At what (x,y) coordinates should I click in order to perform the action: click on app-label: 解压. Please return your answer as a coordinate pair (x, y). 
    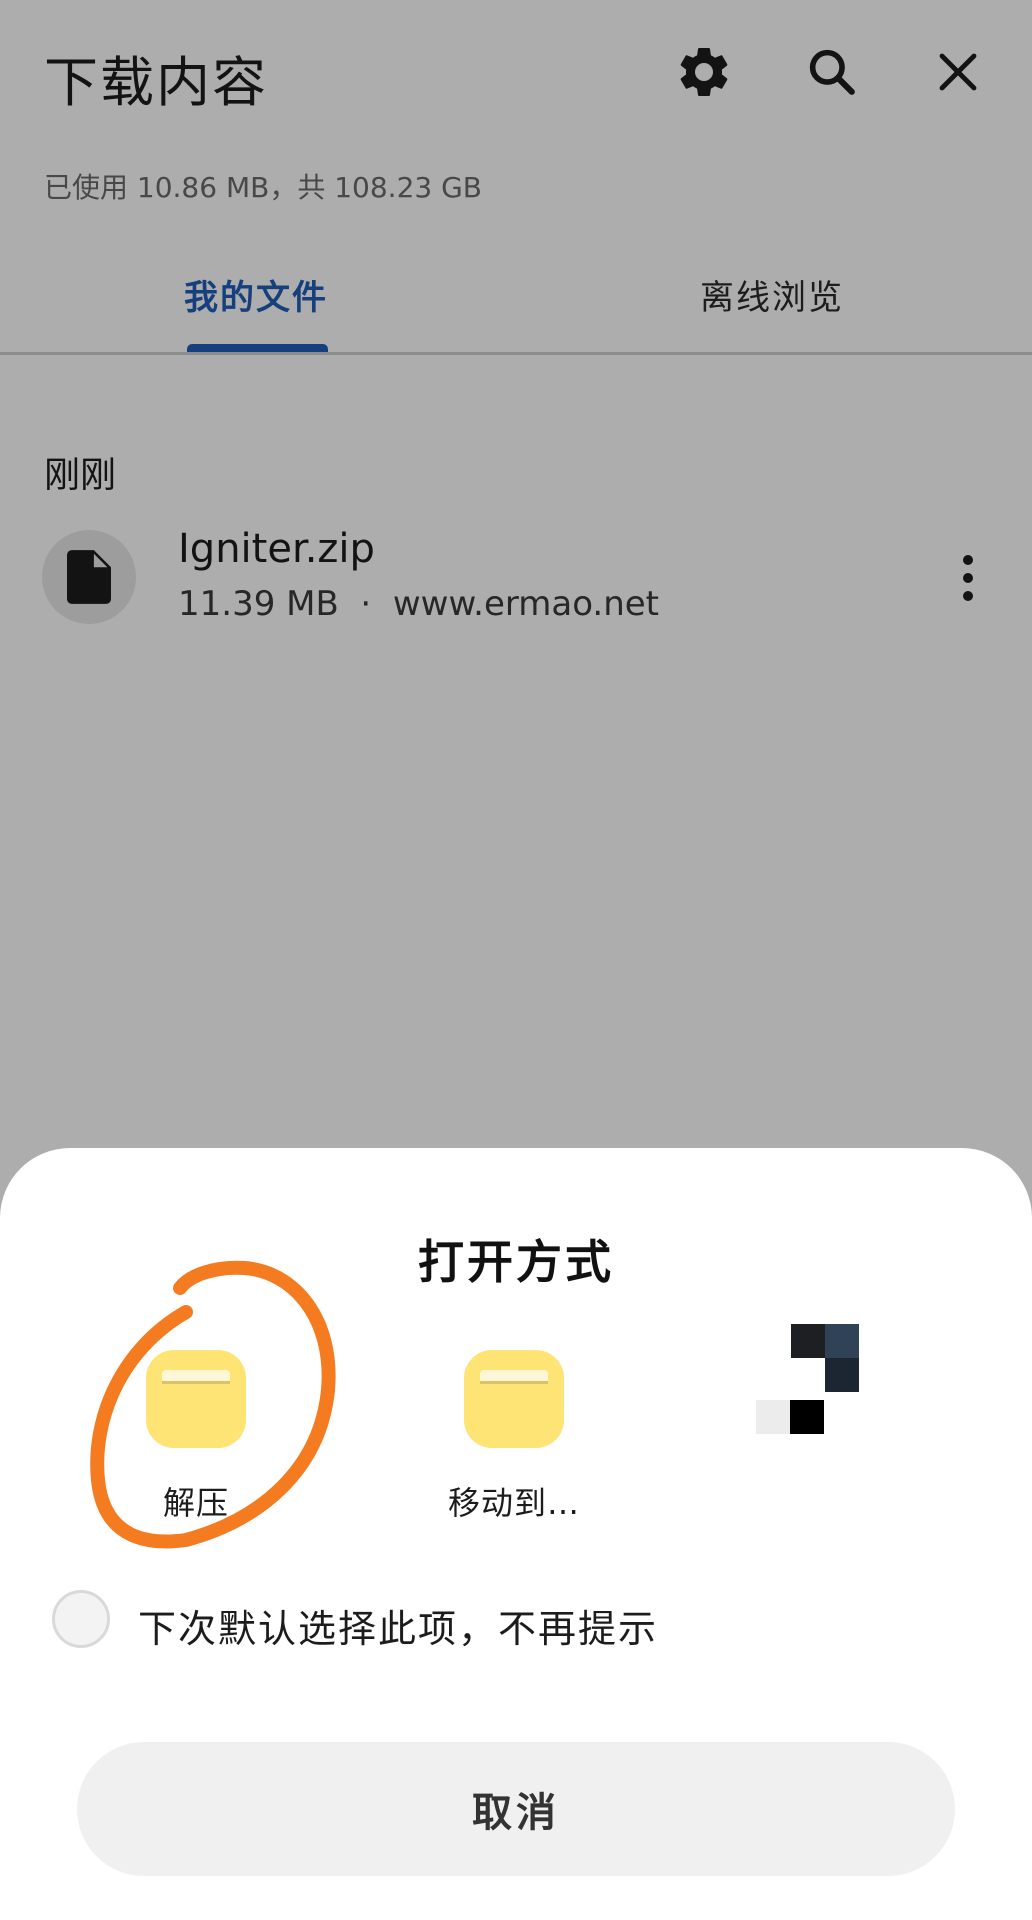
    Looking at the image, I should click on (195, 1503).